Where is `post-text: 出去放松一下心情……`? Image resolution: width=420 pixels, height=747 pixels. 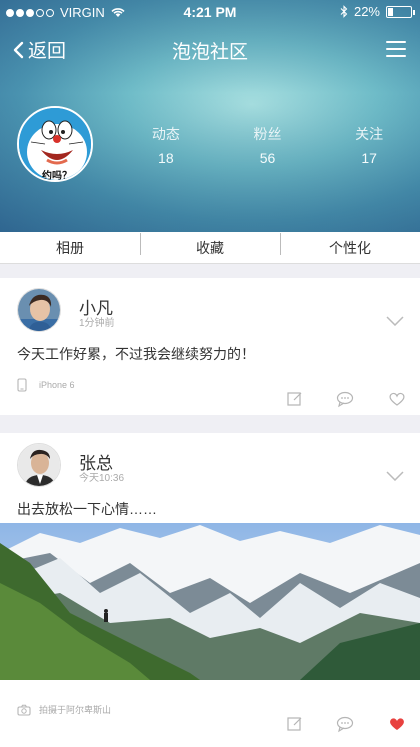
post-text: 出去放松一下心情…… is located at coordinates (87, 509).